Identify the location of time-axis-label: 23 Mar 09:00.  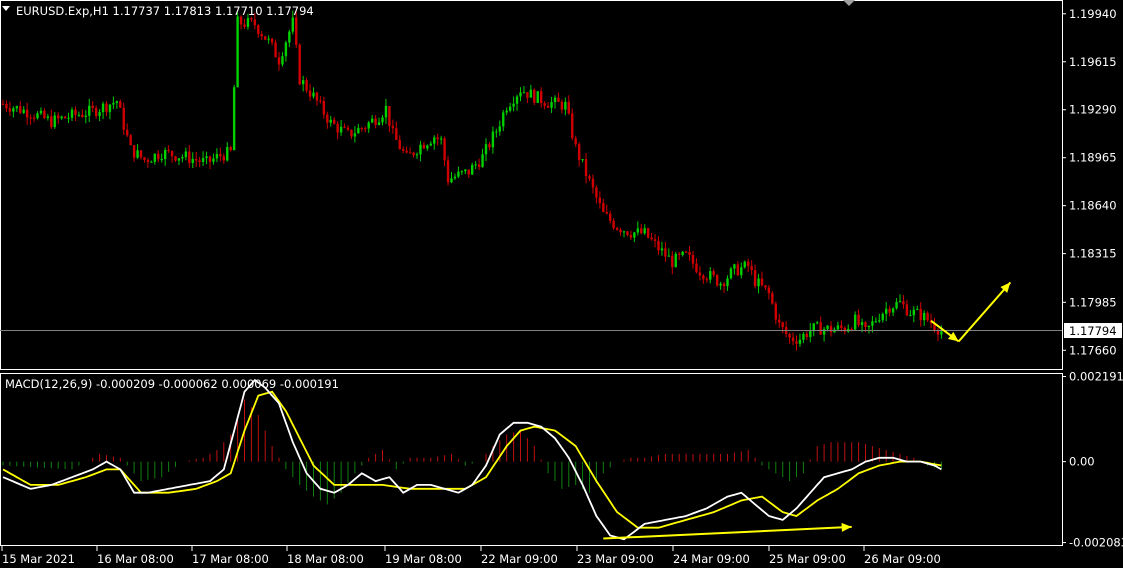
(615, 559).